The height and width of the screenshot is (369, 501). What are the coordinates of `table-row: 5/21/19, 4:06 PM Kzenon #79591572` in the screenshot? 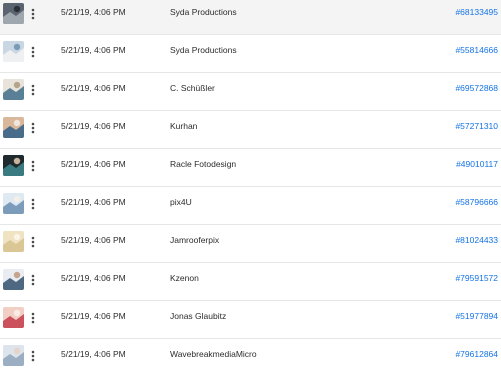 It's located at (250, 282).